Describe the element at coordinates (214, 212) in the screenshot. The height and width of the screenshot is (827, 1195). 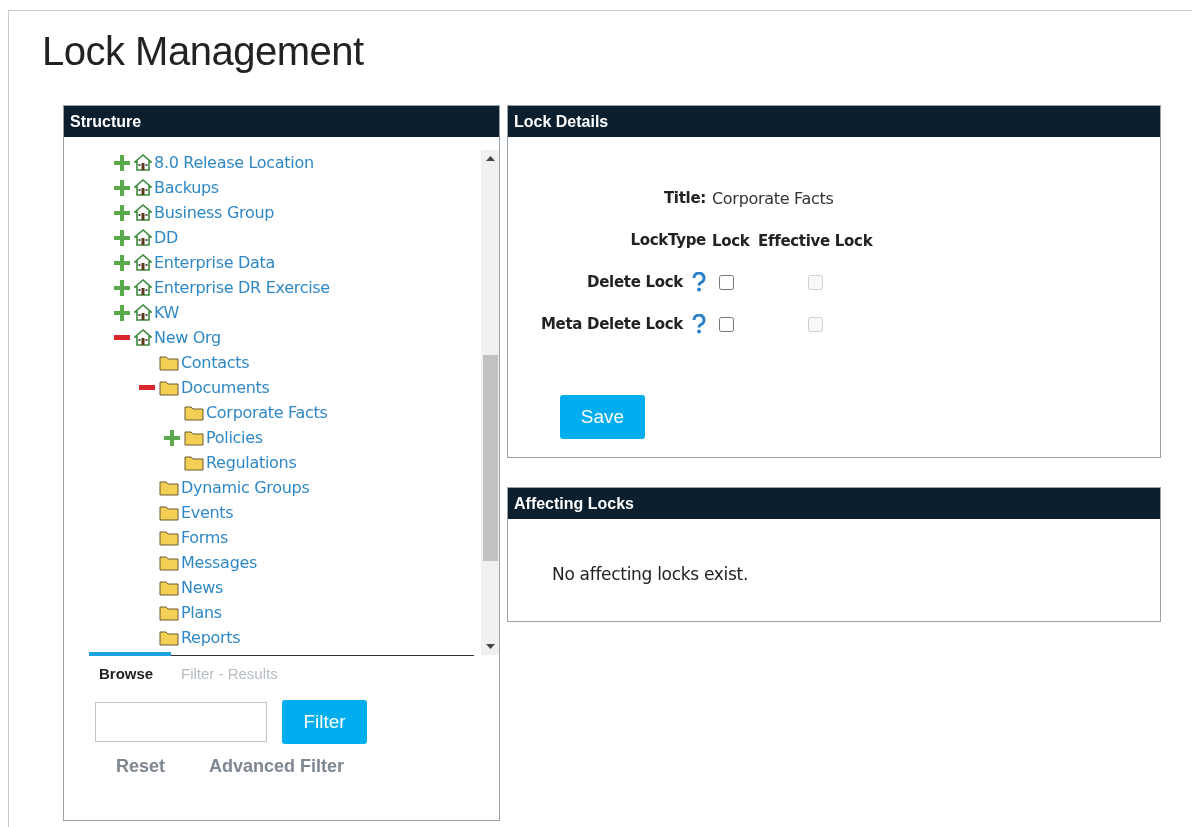
I see `tree-item: Business Group` at that location.